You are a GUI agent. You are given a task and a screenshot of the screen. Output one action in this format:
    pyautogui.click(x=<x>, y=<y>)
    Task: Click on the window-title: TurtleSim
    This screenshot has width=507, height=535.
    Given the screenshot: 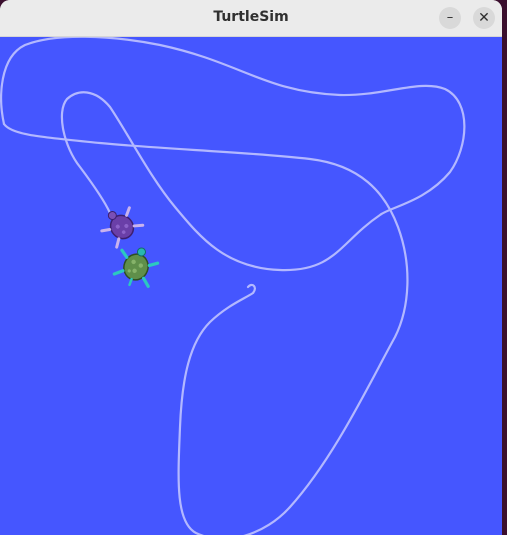 What is the action you would take?
    pyautogui.click(x=251, y=17)
    